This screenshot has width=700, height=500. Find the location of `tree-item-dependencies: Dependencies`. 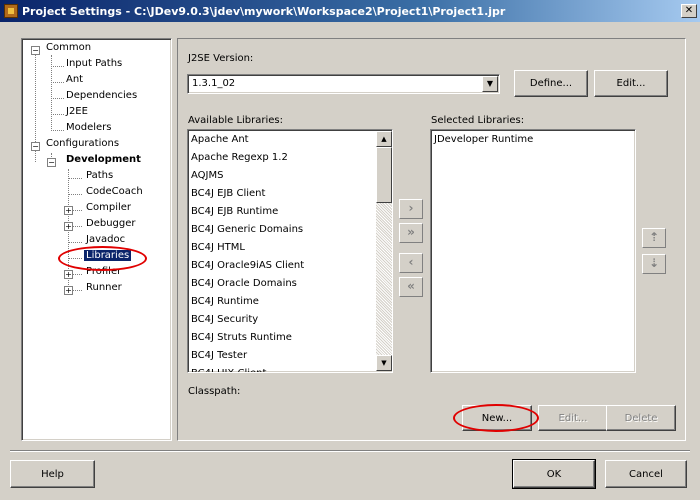

tree-item-dependencies: Dependencies is located at coordinates (101, 95).